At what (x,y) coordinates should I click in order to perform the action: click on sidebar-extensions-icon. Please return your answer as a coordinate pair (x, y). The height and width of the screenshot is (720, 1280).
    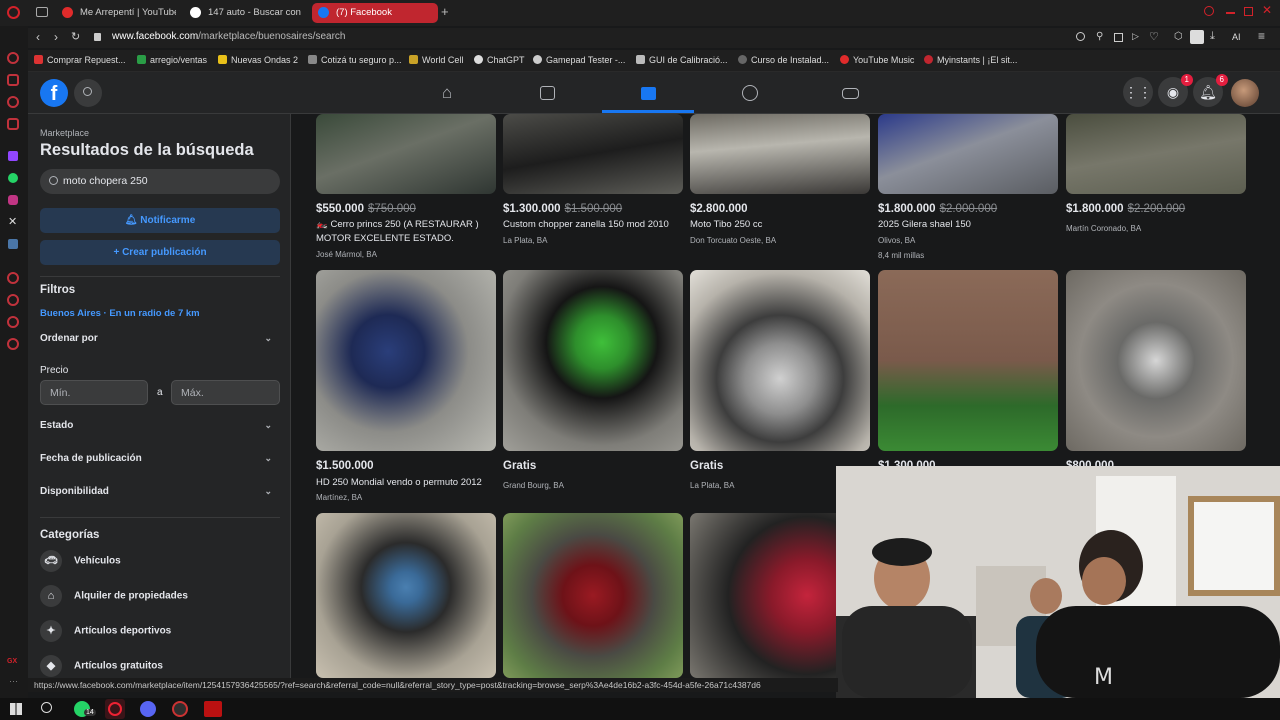
    Looking at the image, I should click on (13, 322).